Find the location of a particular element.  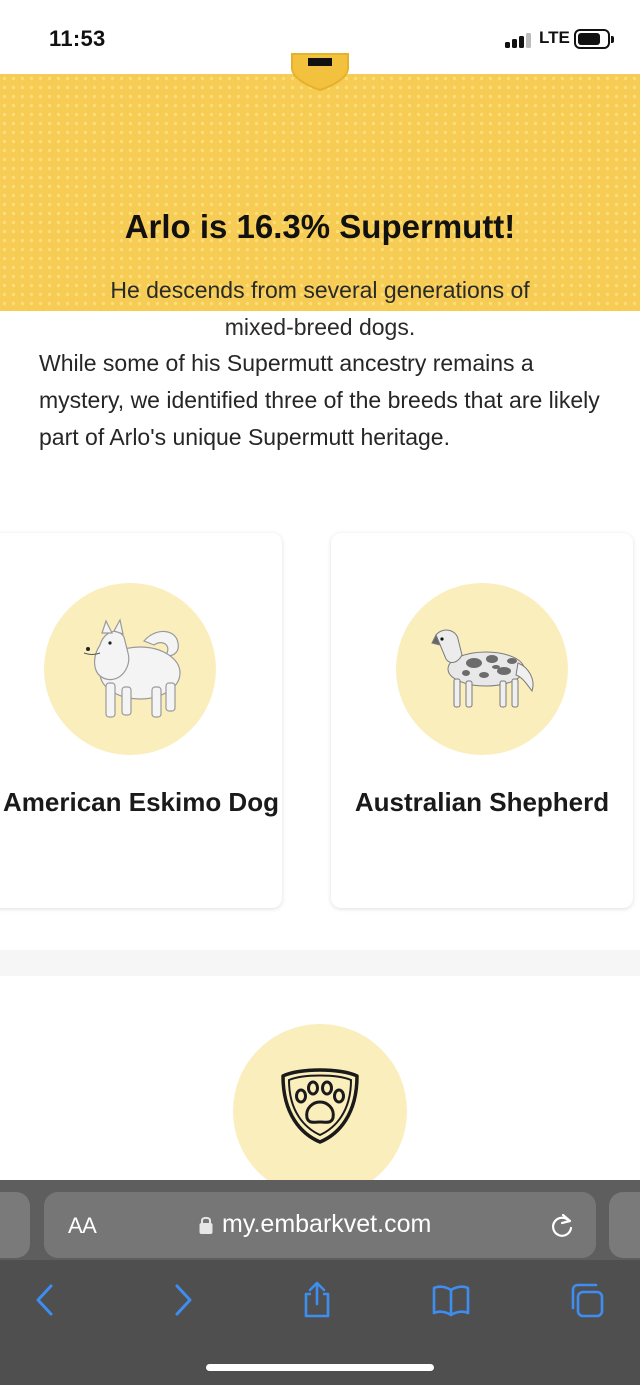

network-label: LTE is located at coordinates (554, 37).